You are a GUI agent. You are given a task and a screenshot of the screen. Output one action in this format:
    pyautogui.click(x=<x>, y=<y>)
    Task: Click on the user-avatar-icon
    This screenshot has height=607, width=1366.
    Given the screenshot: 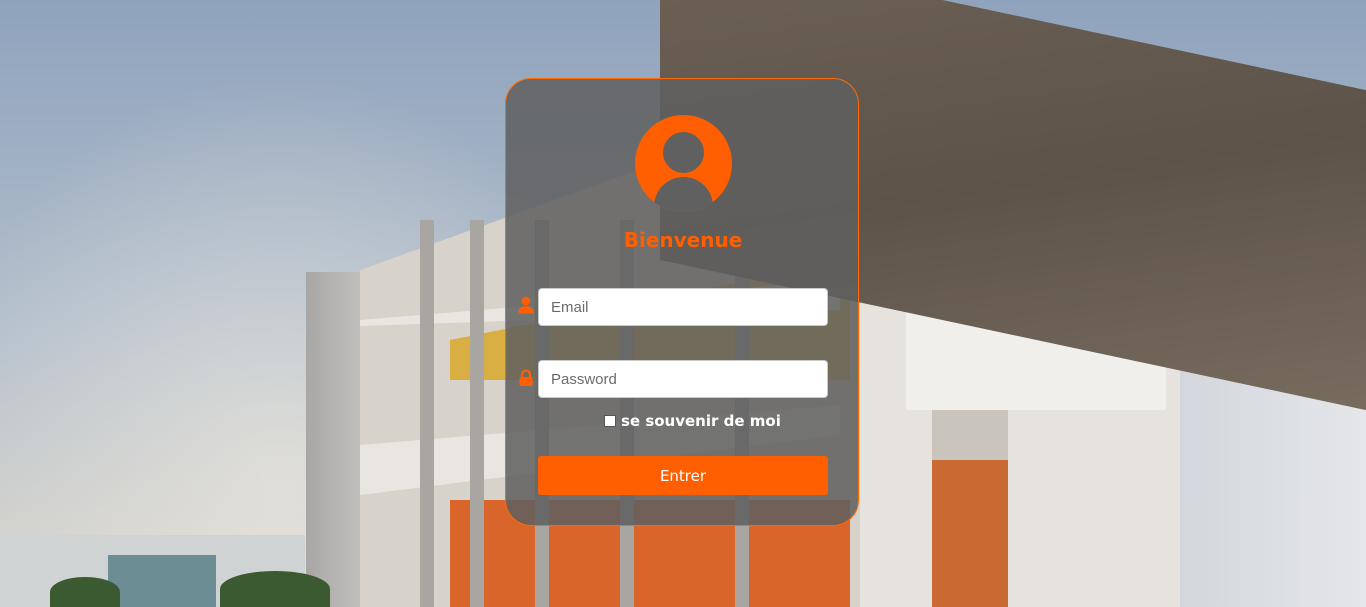 What is the action you would take?
    pyautogui.click(x=683, y=163)
    